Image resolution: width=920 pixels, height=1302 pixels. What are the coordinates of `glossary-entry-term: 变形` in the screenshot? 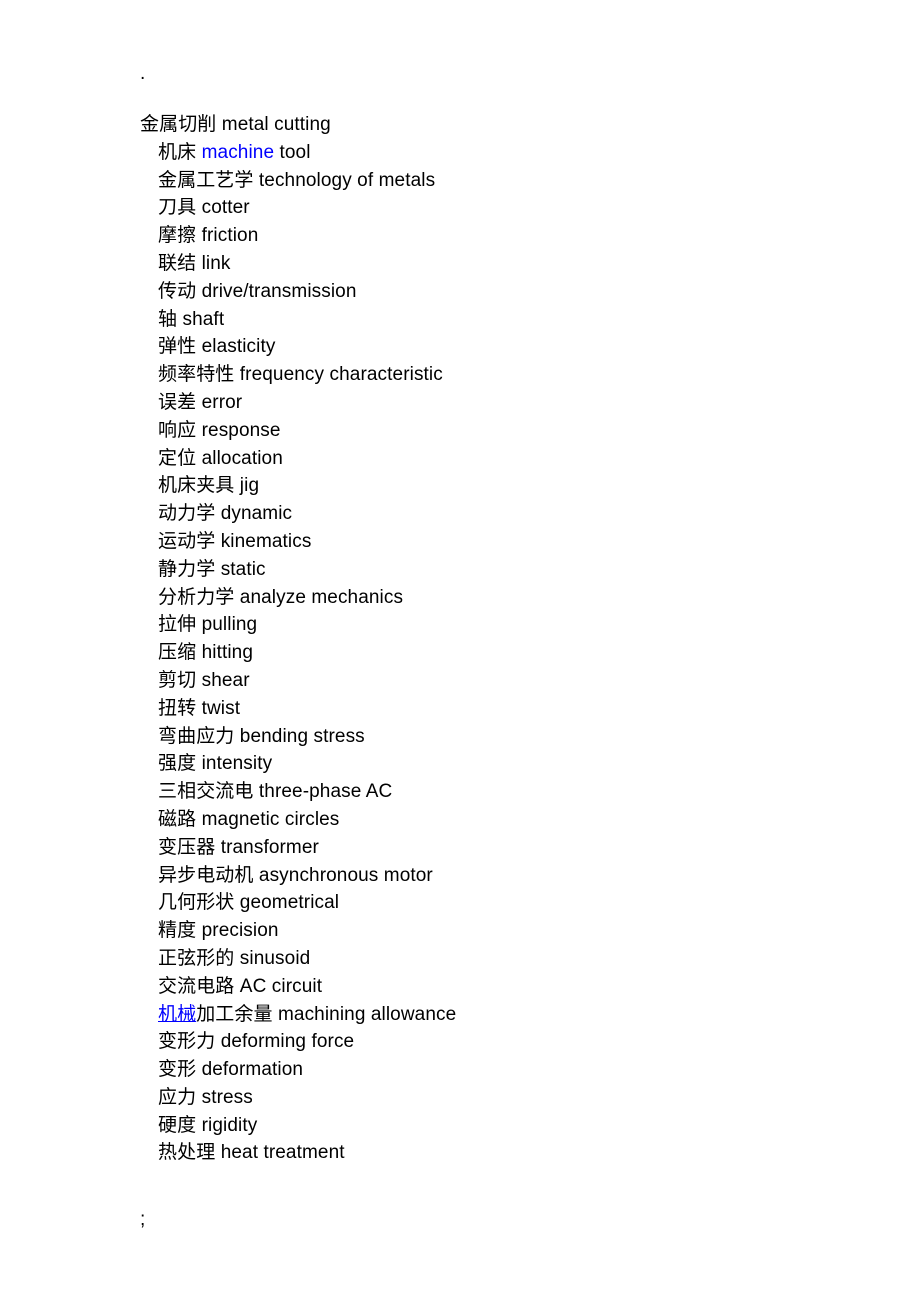 It's located at (177, 1070).